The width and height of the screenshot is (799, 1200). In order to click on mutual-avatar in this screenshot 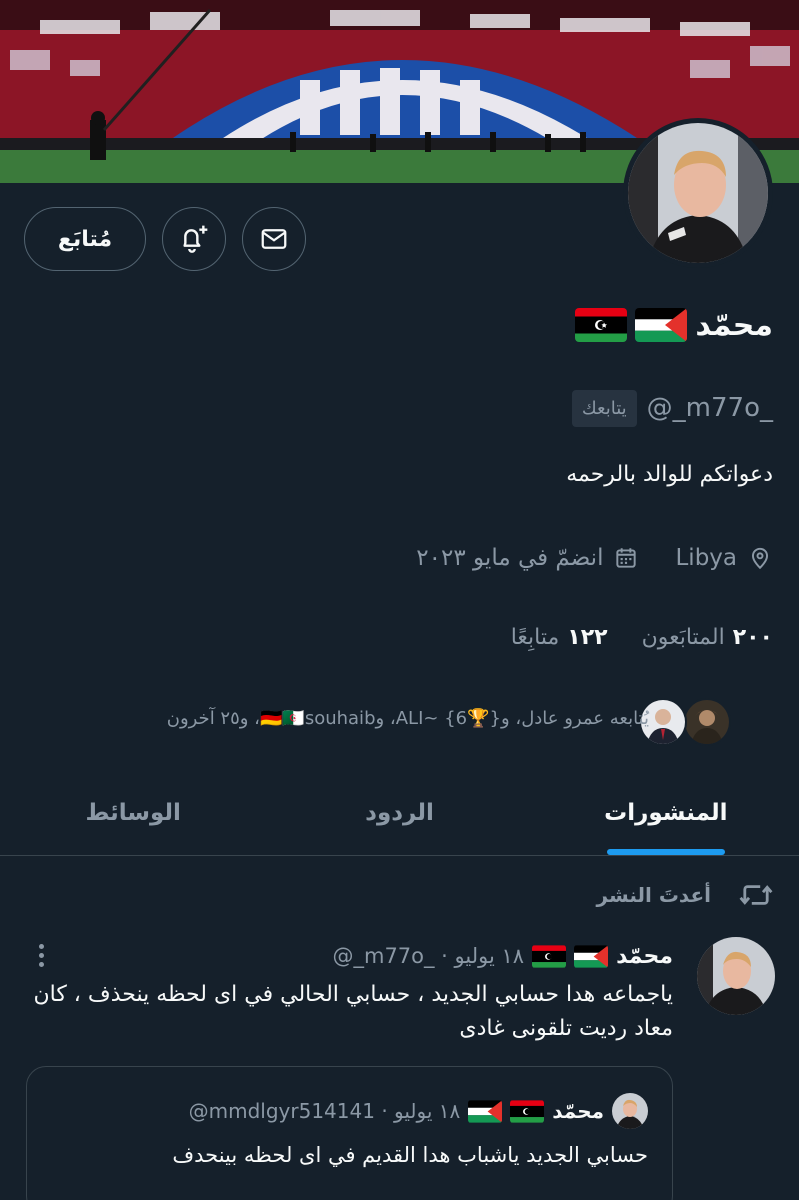, I will do `click(707, 722)`.